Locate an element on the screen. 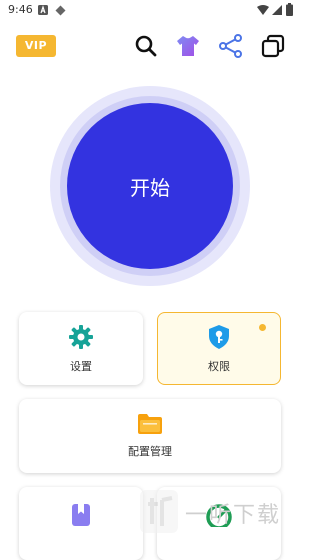 This screenshot has width=320, height=560. bookmark-book-icon is located at coordinates (81, 515).